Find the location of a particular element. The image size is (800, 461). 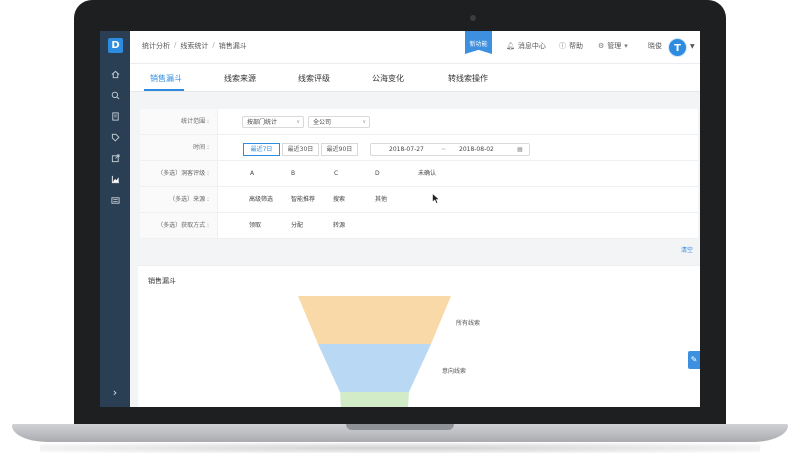

source-label: （多选）来源 : is located at coordinates (179, 199).